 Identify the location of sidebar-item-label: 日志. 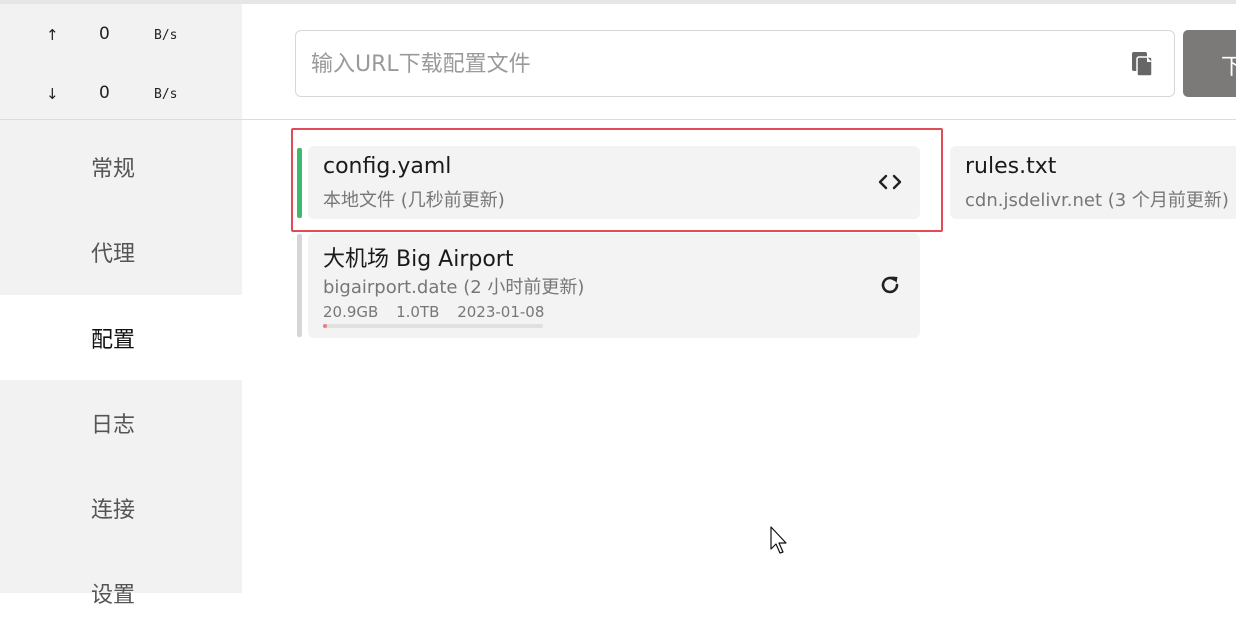
(113, 425).